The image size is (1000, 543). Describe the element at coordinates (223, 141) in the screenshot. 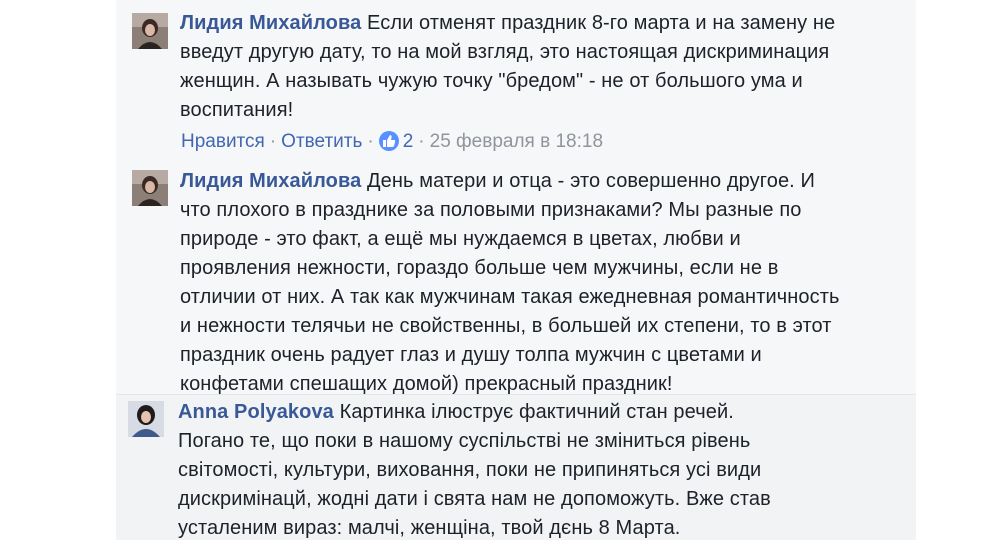

I see `like-button: Нравится` at that location.